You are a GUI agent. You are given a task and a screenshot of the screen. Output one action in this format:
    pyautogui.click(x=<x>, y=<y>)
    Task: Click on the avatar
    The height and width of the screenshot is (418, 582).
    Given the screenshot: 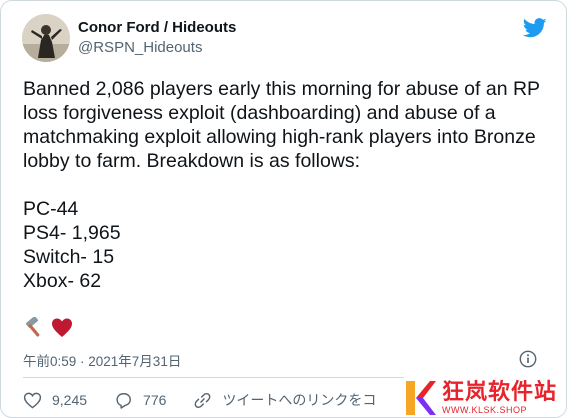 What is the action you would take?
    pyautogui.click(x=46, y=38)
    